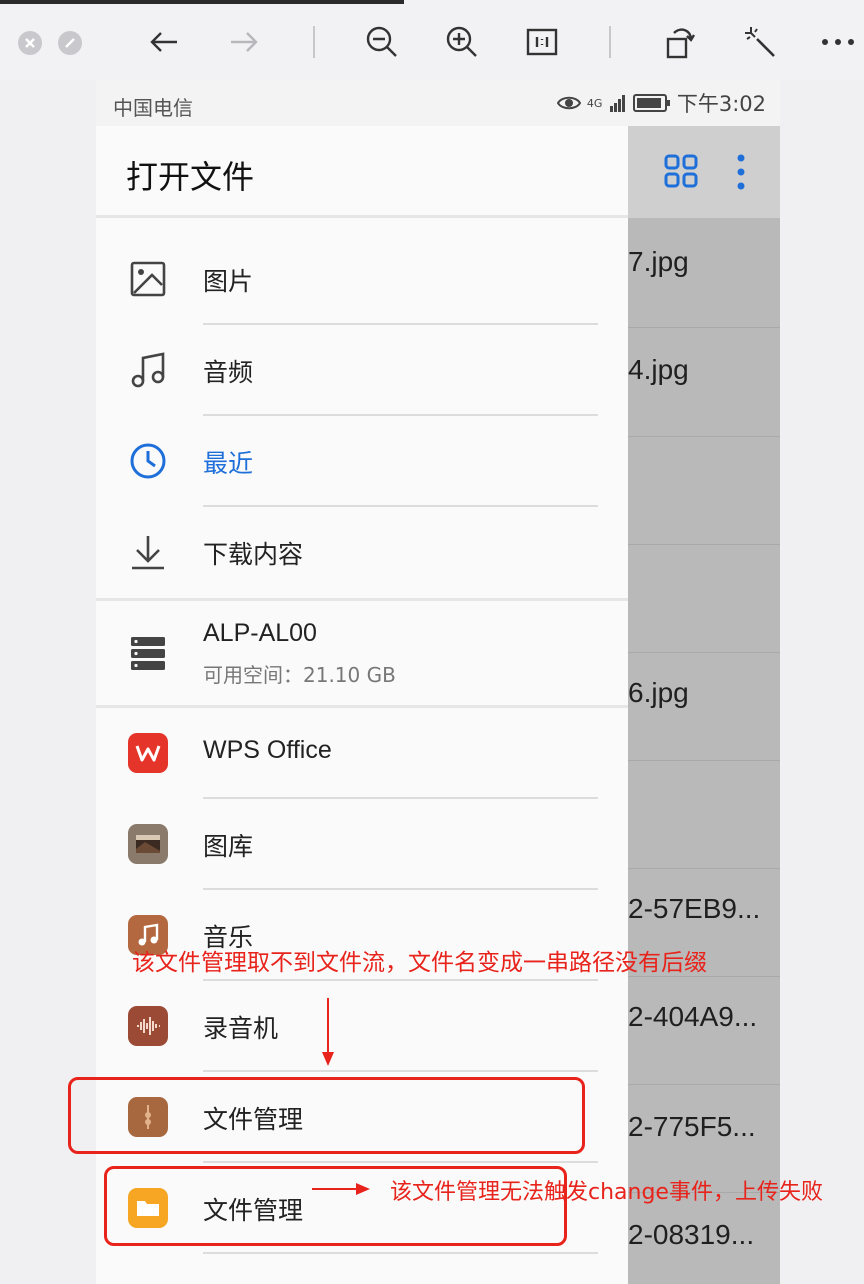  I want to click on magic-wand-icon, so click(760, 42).